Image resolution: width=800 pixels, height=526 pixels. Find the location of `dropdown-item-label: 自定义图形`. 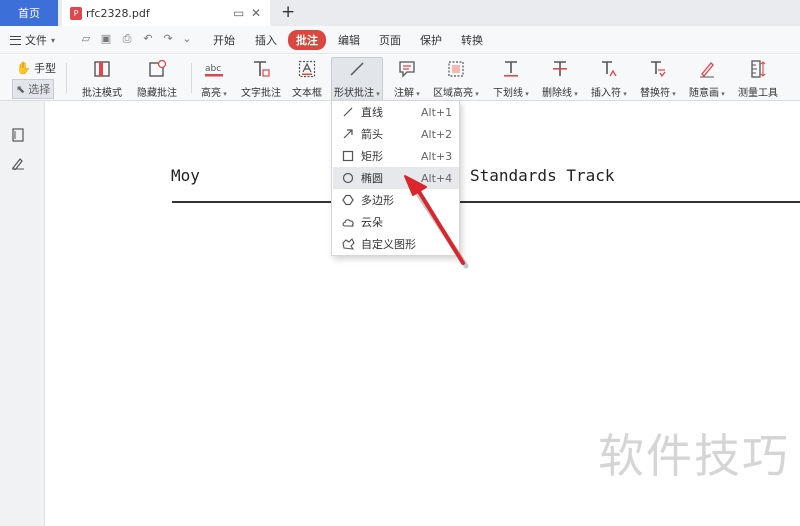

dropdown-item-label: 自定义图形 is located at coordinates (388, 244).